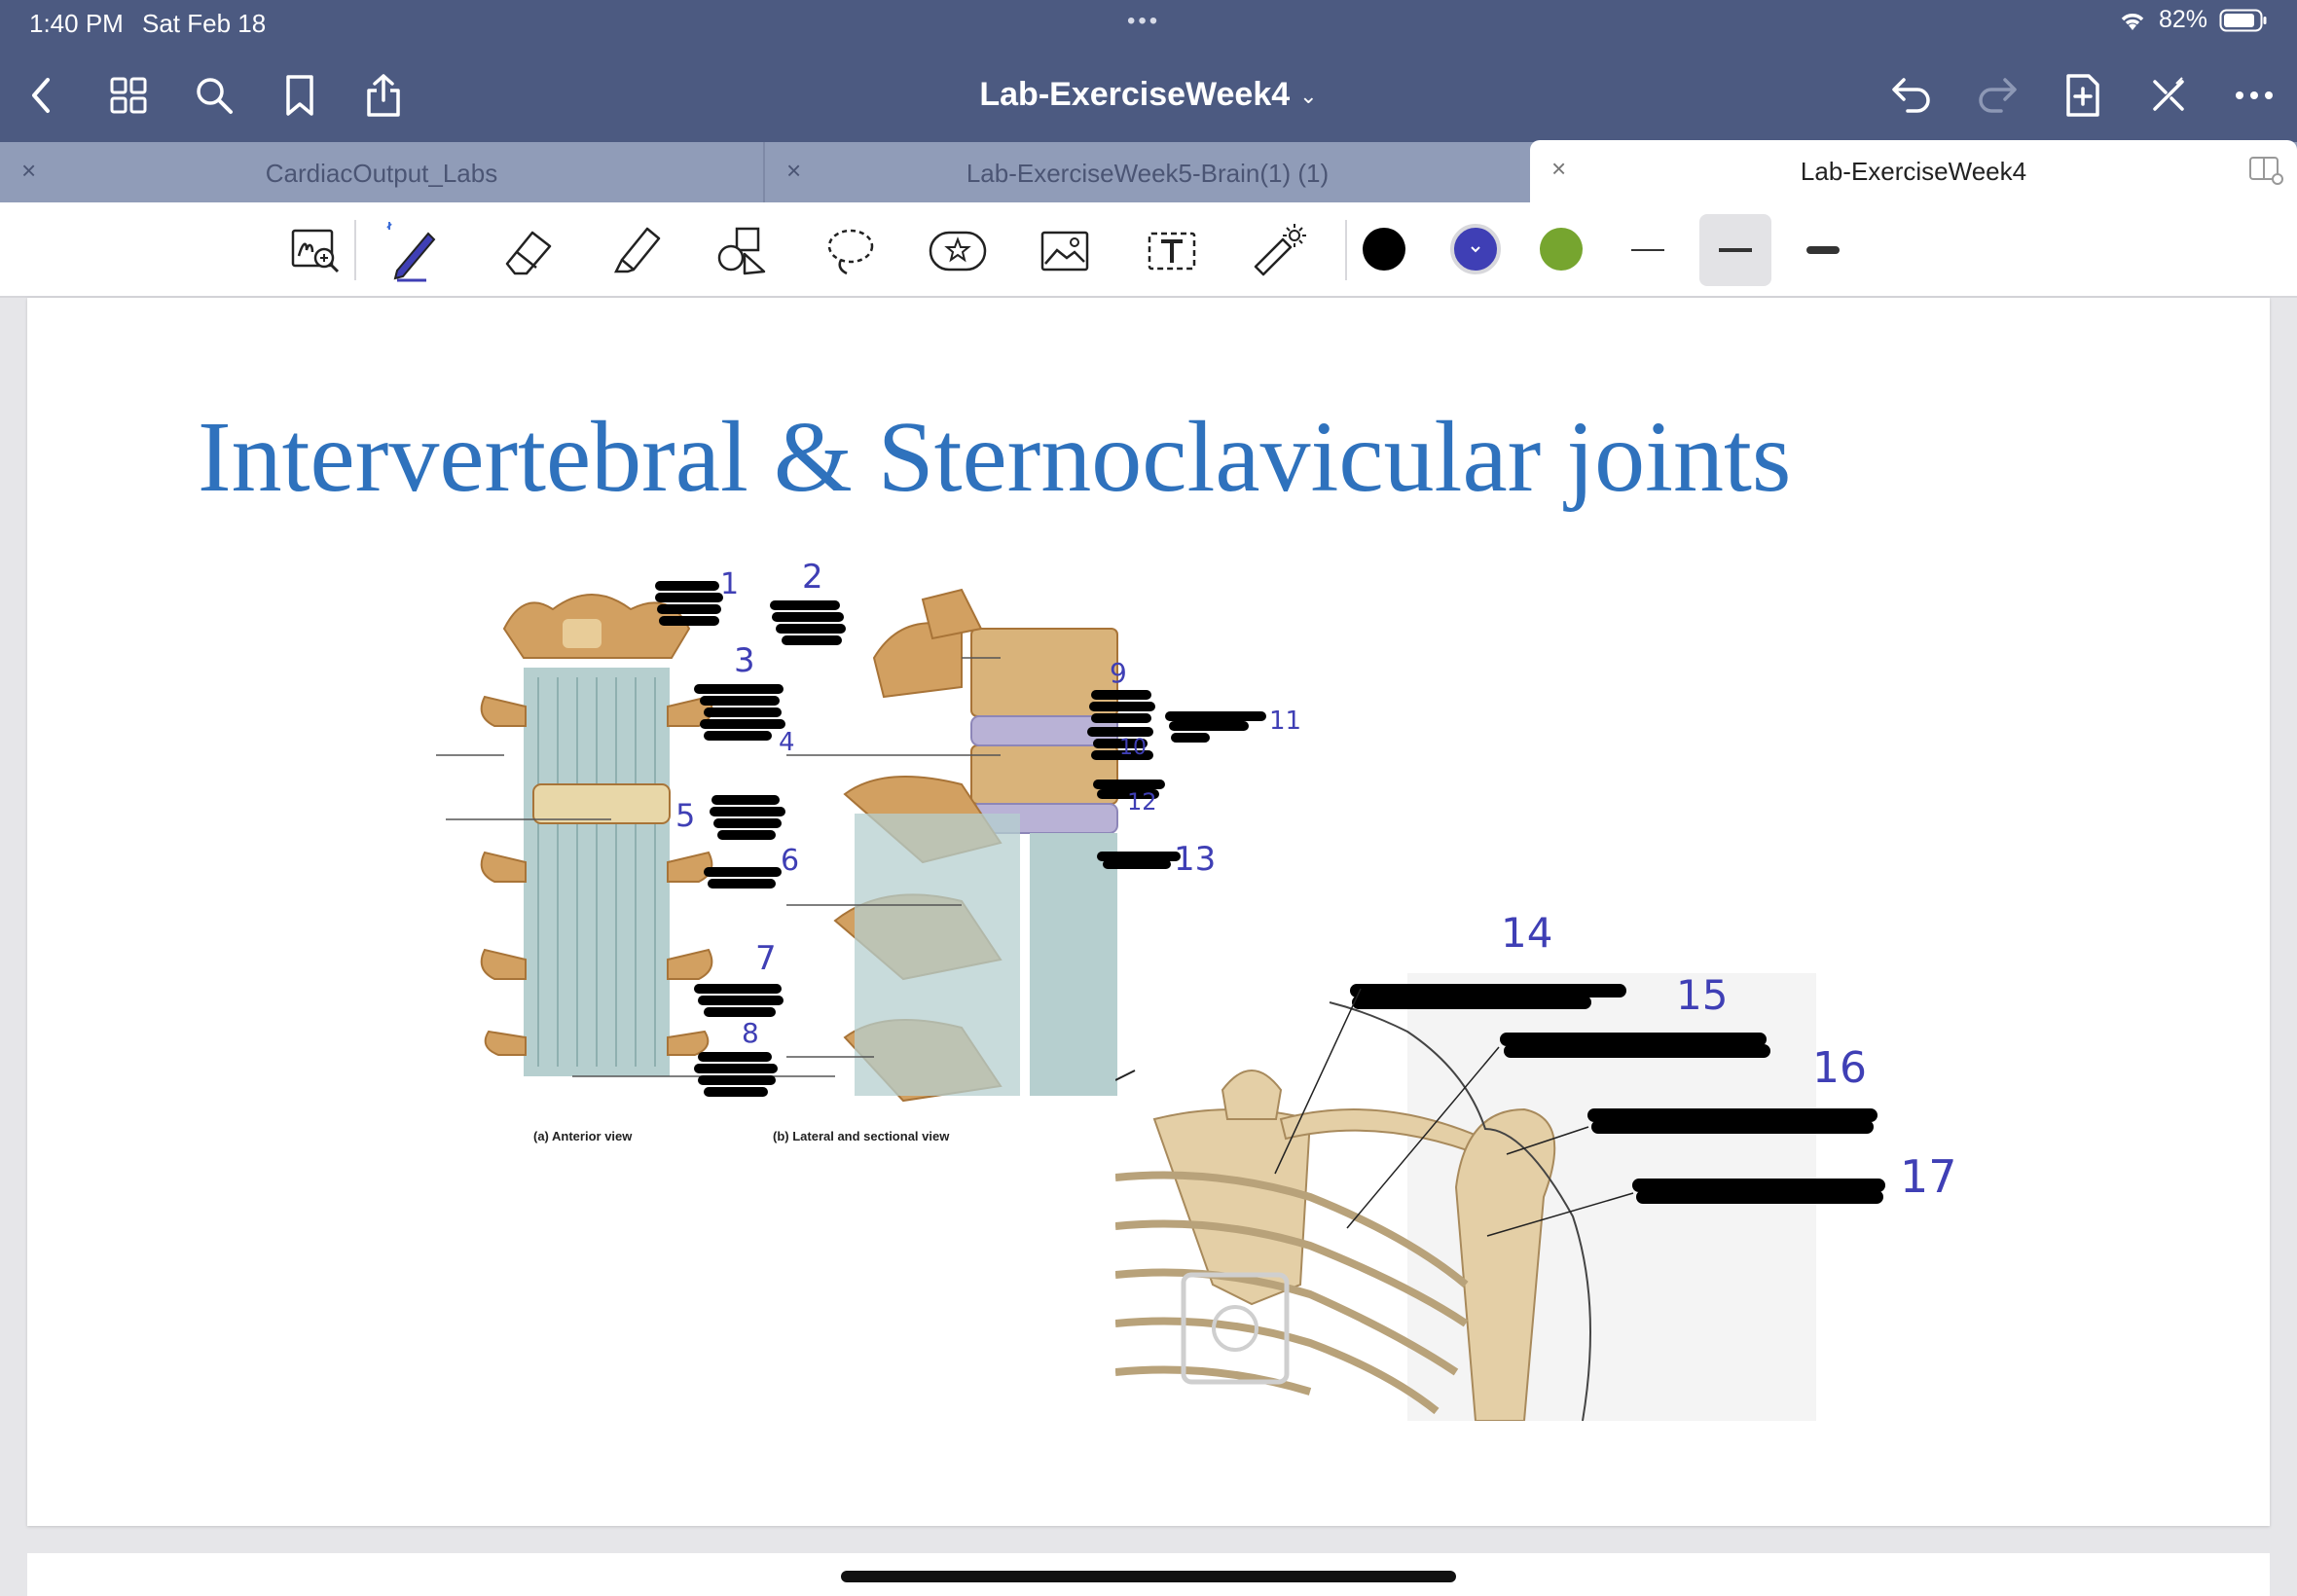 This screenshot has height=1596, width=2297. I want to click on text-tool, so click(1172, 251).